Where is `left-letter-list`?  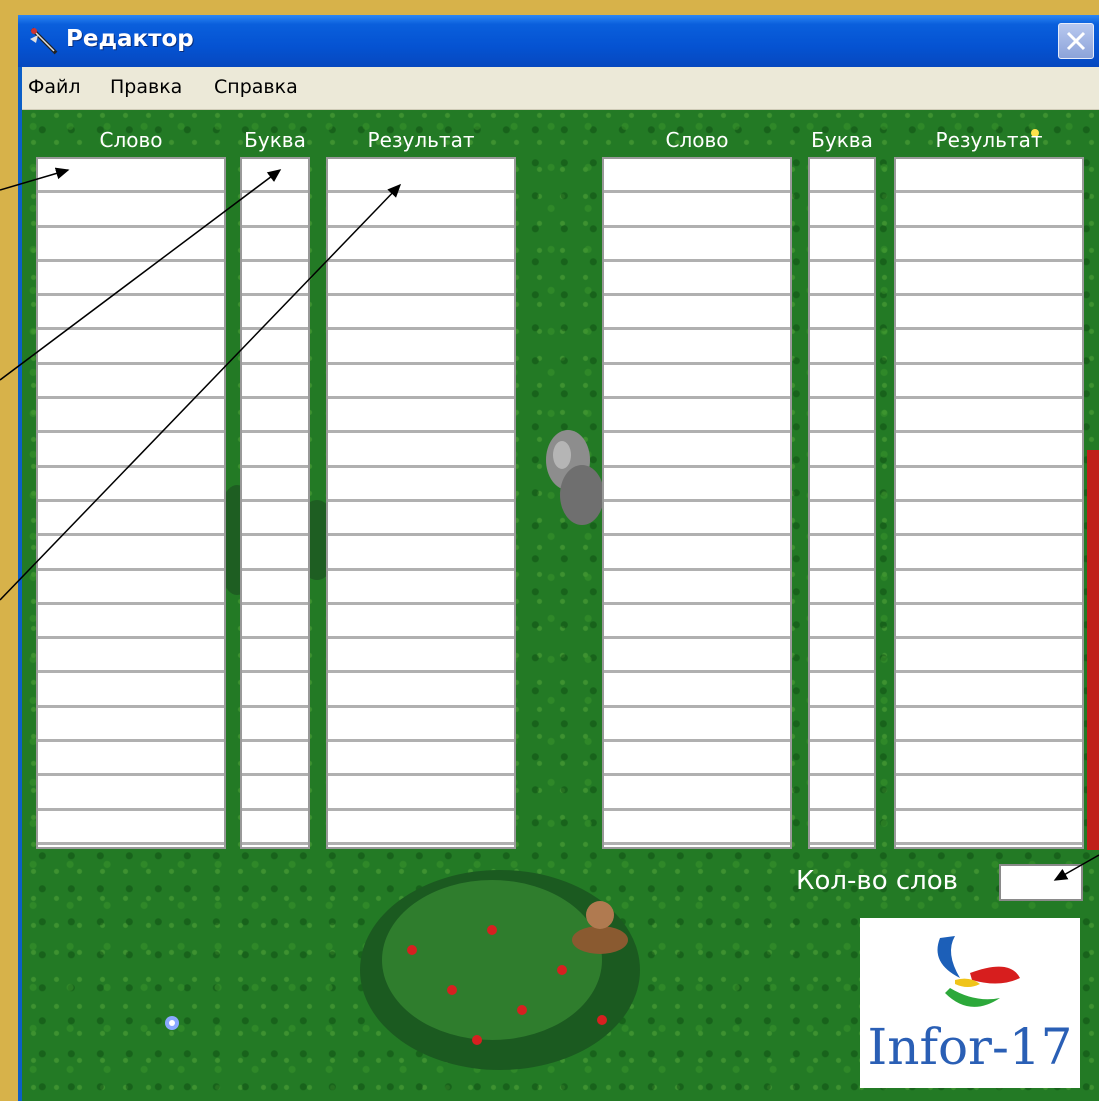 left-letter-list is located at coordinates (275, 503).